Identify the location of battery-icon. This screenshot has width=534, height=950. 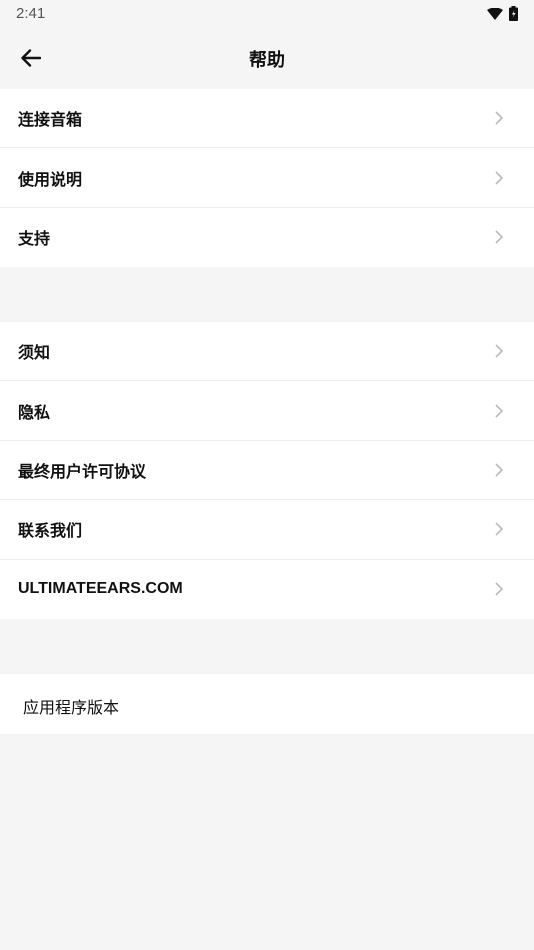
(513, 13).